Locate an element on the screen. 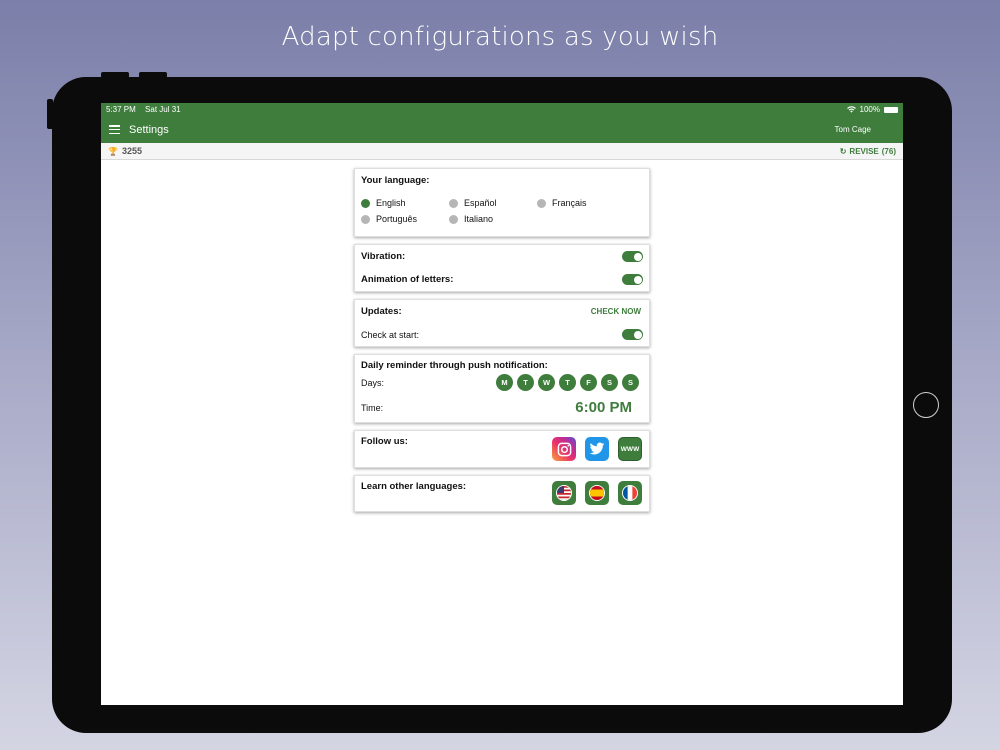  revise-label: REVISE is located at coordinates (864, 151).